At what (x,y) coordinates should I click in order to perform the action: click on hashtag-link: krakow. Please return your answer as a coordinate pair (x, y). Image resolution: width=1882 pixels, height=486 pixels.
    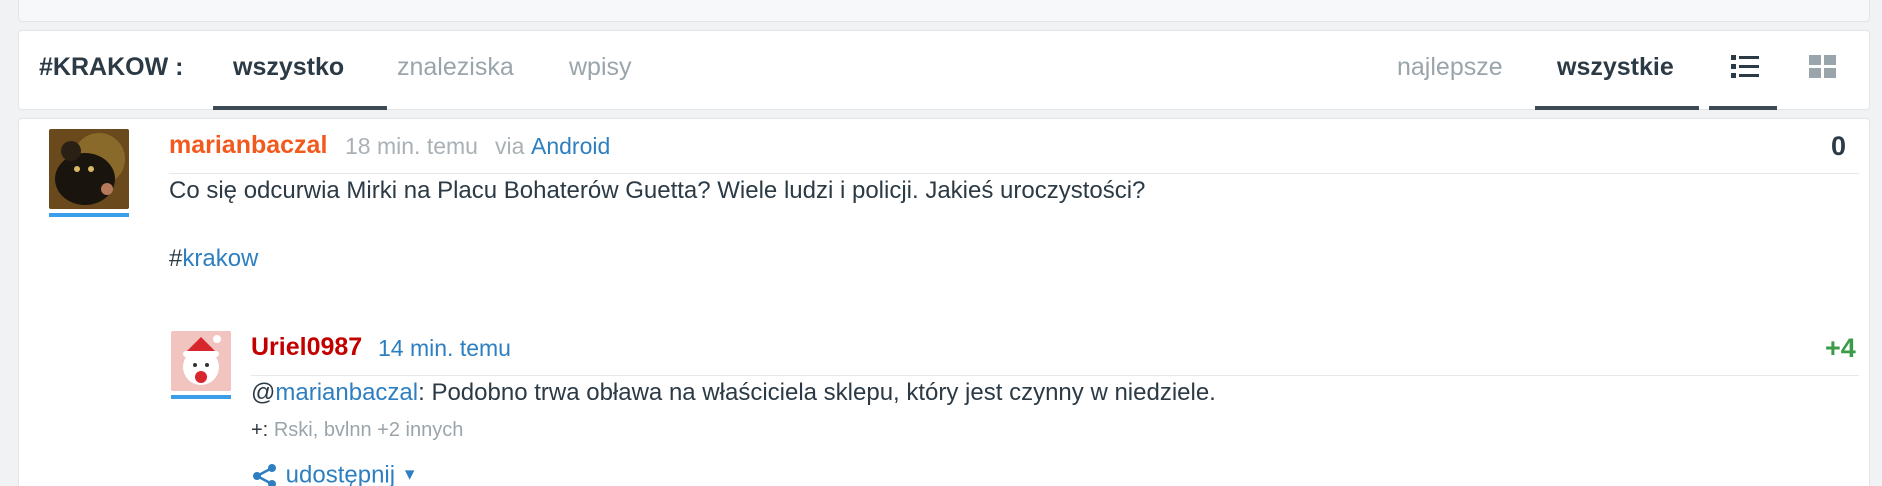
    Looking at the image, I should click on (220, 258).